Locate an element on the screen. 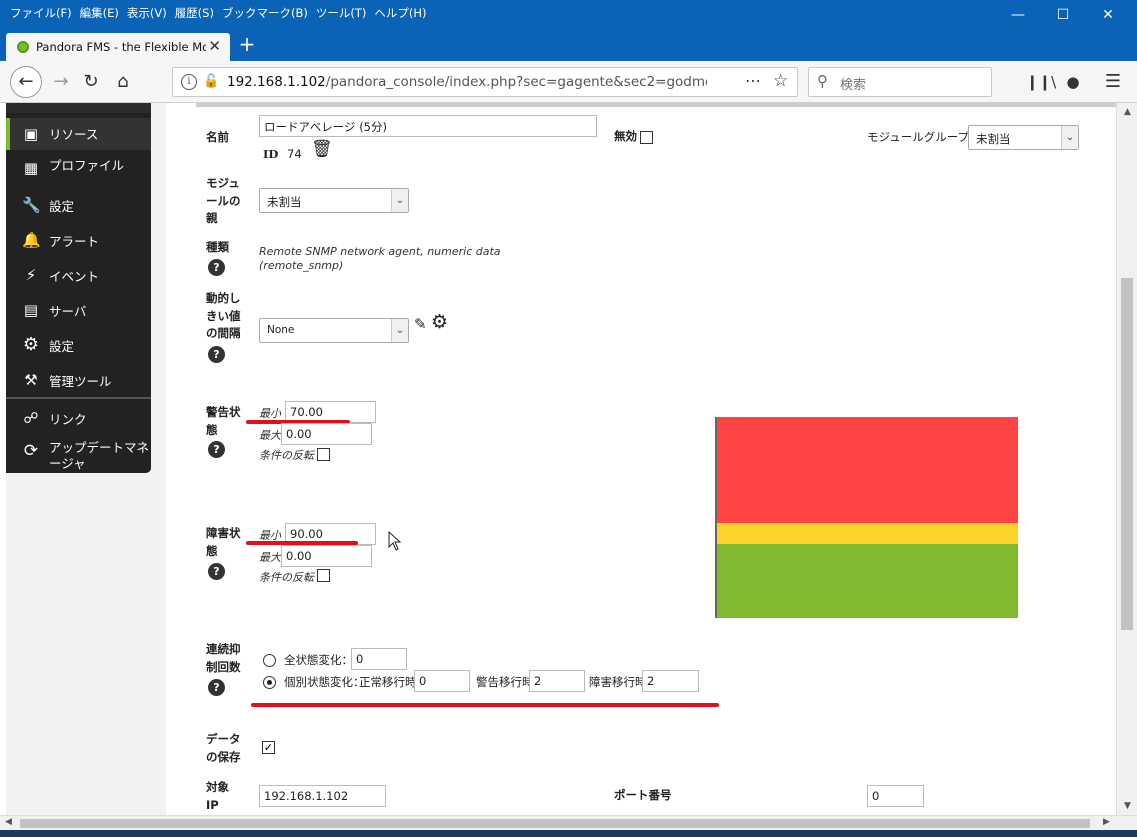 The height and width of the screenshot is (837, 1137). sidebar-item-config: ⚙ 設定 is located at coordinates (78, 348).